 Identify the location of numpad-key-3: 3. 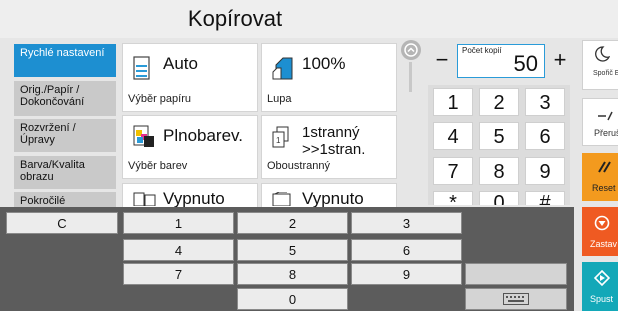
(545, 102).